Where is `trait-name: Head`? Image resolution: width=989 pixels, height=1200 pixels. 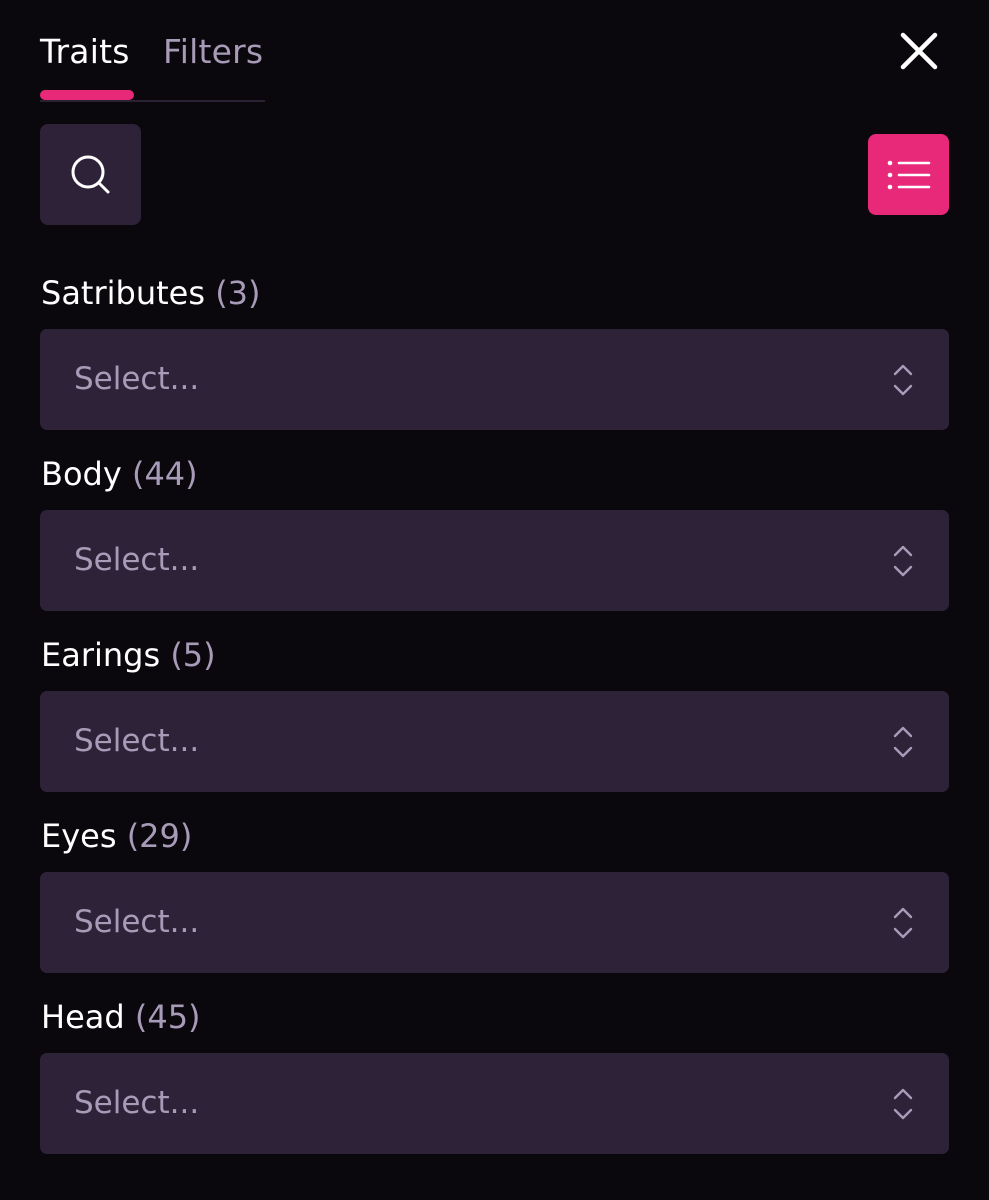 trait-name: Head is located at coordinates (83, 1017).